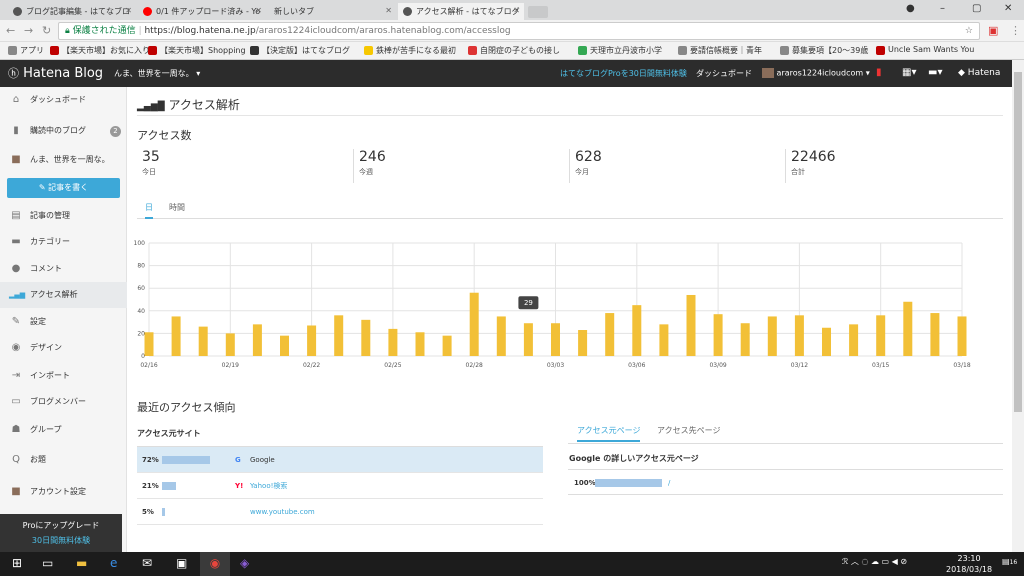 The image size is (1024, 576). I want to click on bookmark-icon: ▮, so click(879, 72).